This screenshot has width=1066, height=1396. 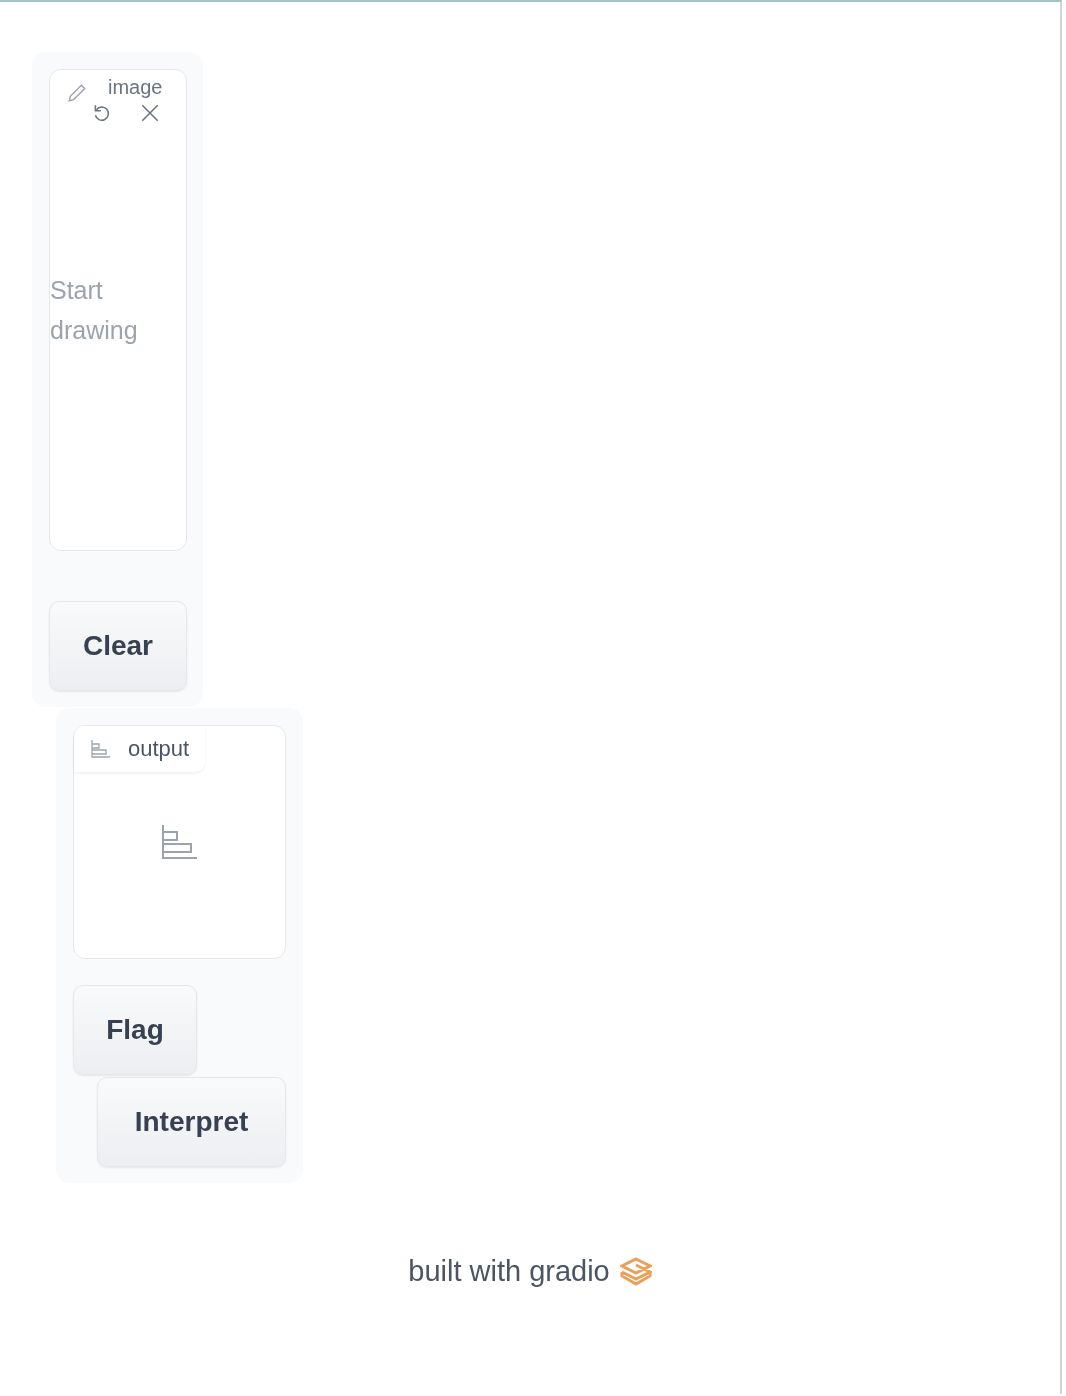 I want to click on sketch-canvas: image Start drawing, so click(x=118, y=310).